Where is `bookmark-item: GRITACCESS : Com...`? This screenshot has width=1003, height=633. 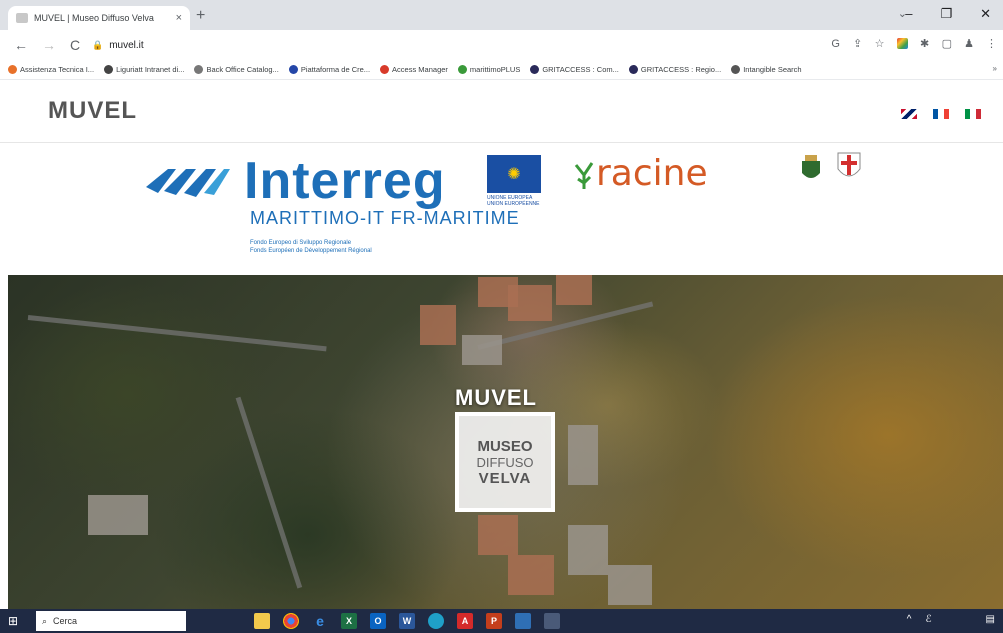 bookmark-item: GRITACCESS : Com... is located at coordinates (574, 69).